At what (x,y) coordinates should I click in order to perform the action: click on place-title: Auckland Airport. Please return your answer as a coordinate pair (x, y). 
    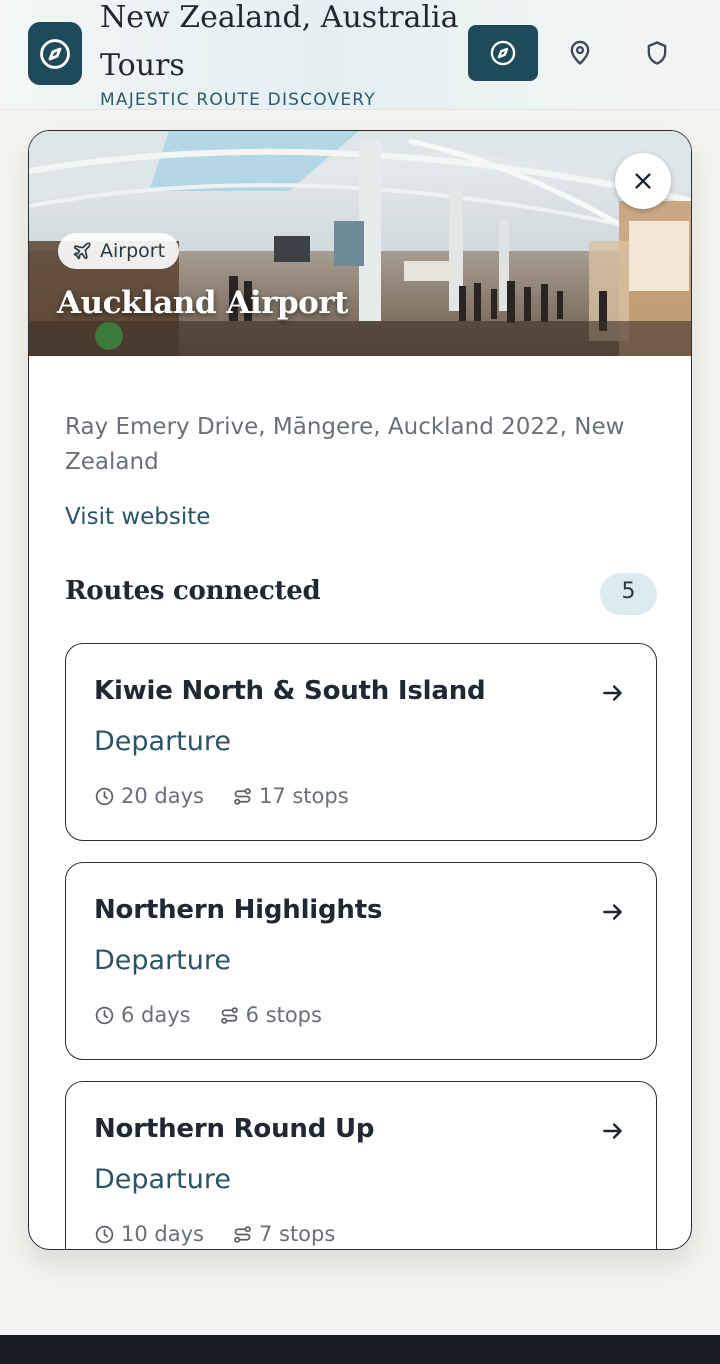
    Looking at the image, I should click on (202, 303).